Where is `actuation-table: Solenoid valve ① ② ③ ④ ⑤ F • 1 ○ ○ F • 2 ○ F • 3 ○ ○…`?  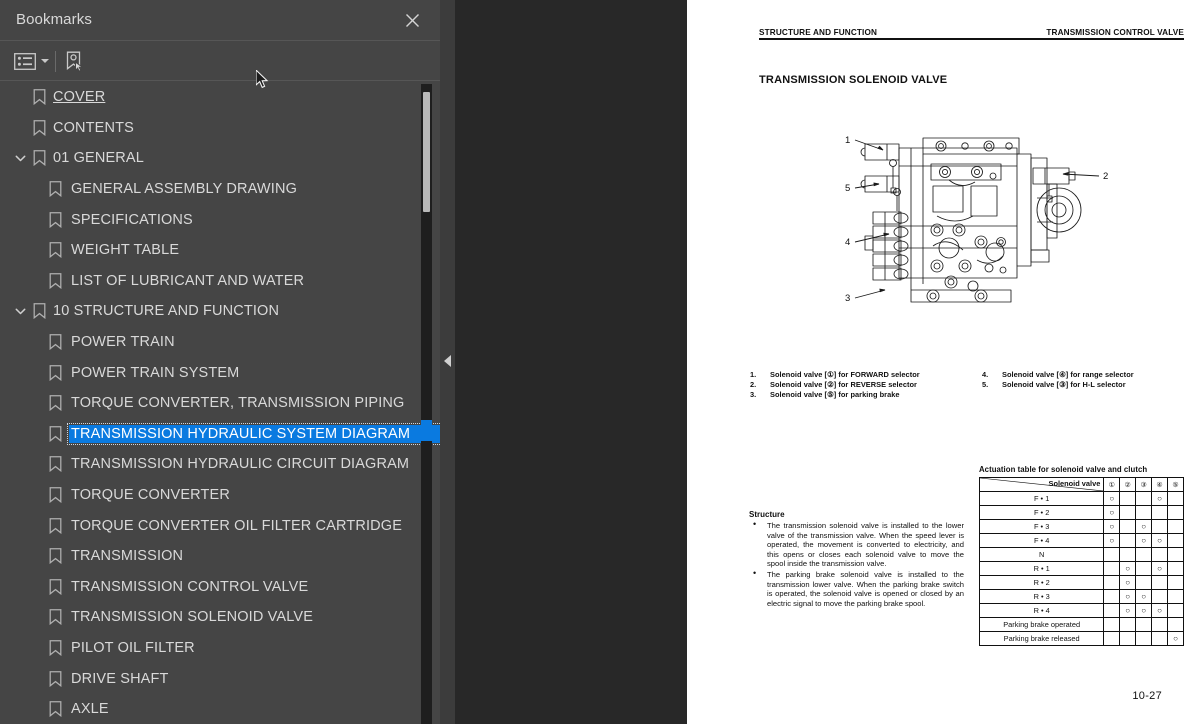
actuation-table: Solenoid valve ① ② ③ ④ ⑤ F • 1 ○ ○ F • 2 ○ F • 3 ○ ○… is located at coordinates (1081, 561).